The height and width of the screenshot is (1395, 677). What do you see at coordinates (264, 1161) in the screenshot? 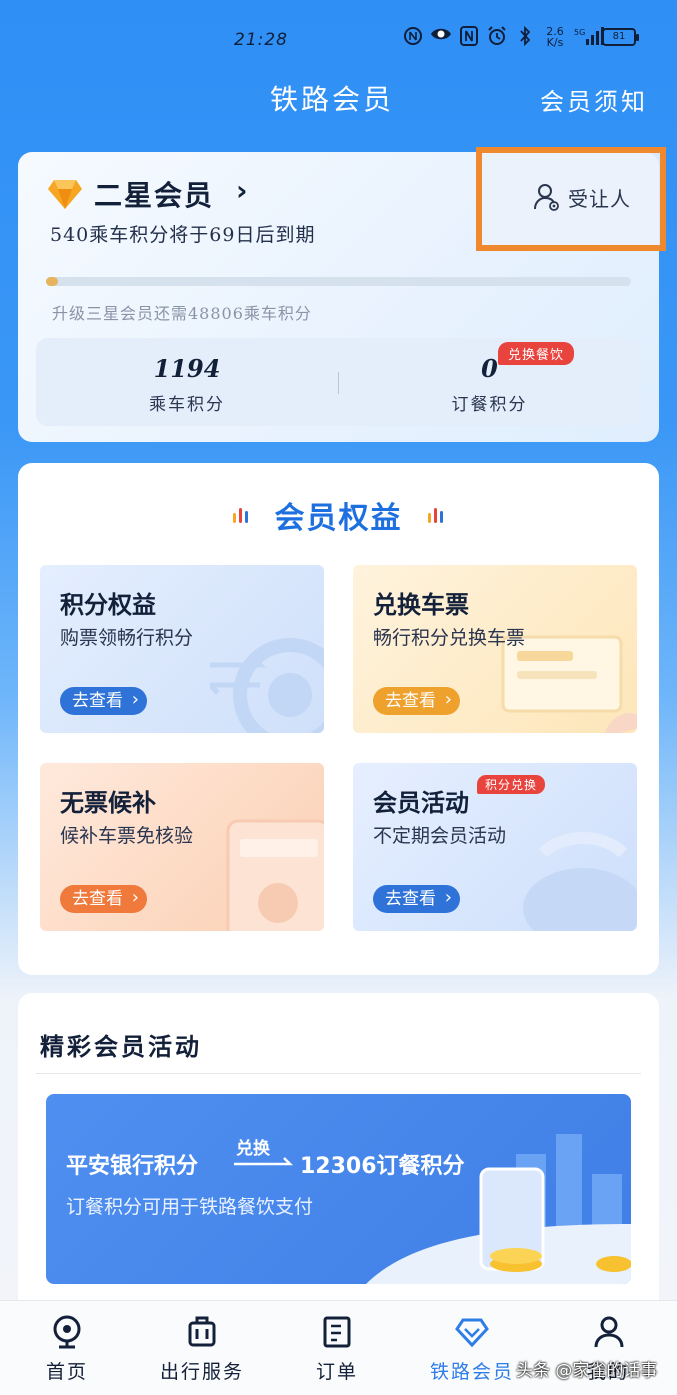
I see `arrow-right-icon` at bounding box center [264, 1161].